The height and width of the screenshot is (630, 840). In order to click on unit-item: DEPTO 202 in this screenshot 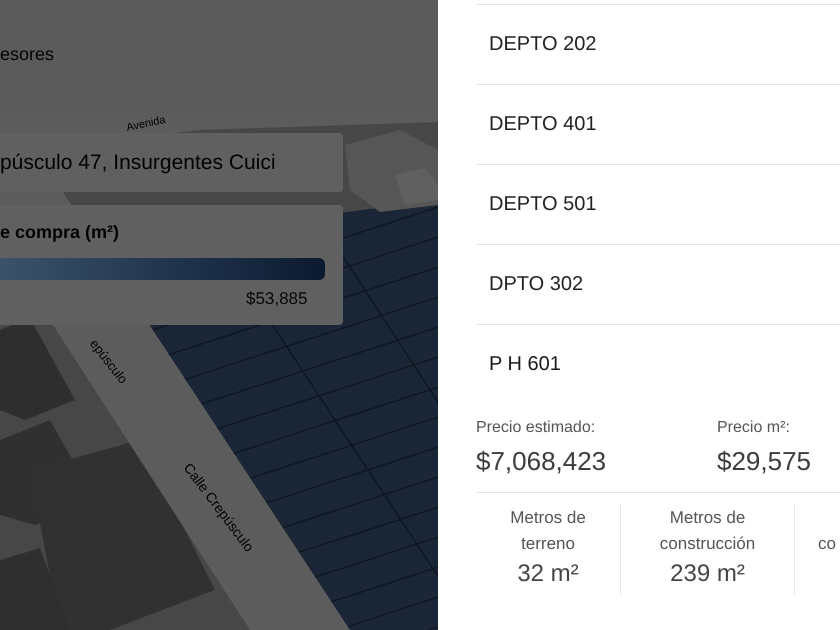, I will do `click(658, 45)`.